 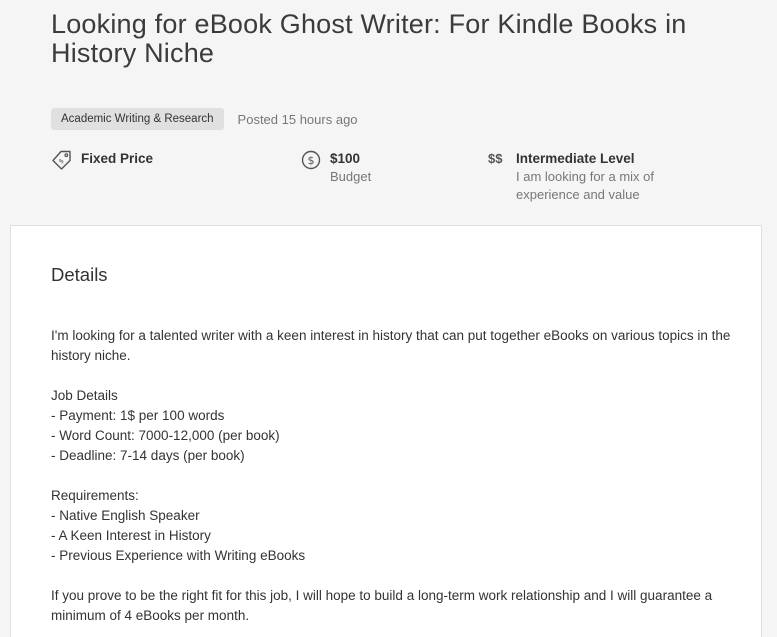 What do you see at coordinates (345, 158) in the screenshot?
I see `budget-amount: $100` at bounding box center [345, 158].